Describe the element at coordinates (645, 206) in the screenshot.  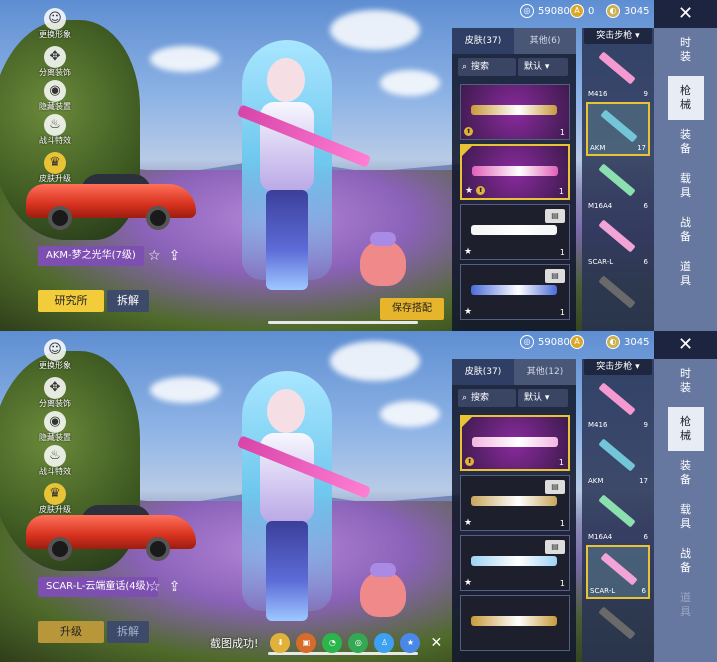
I see `weapon-skin-count: 6` at that location.